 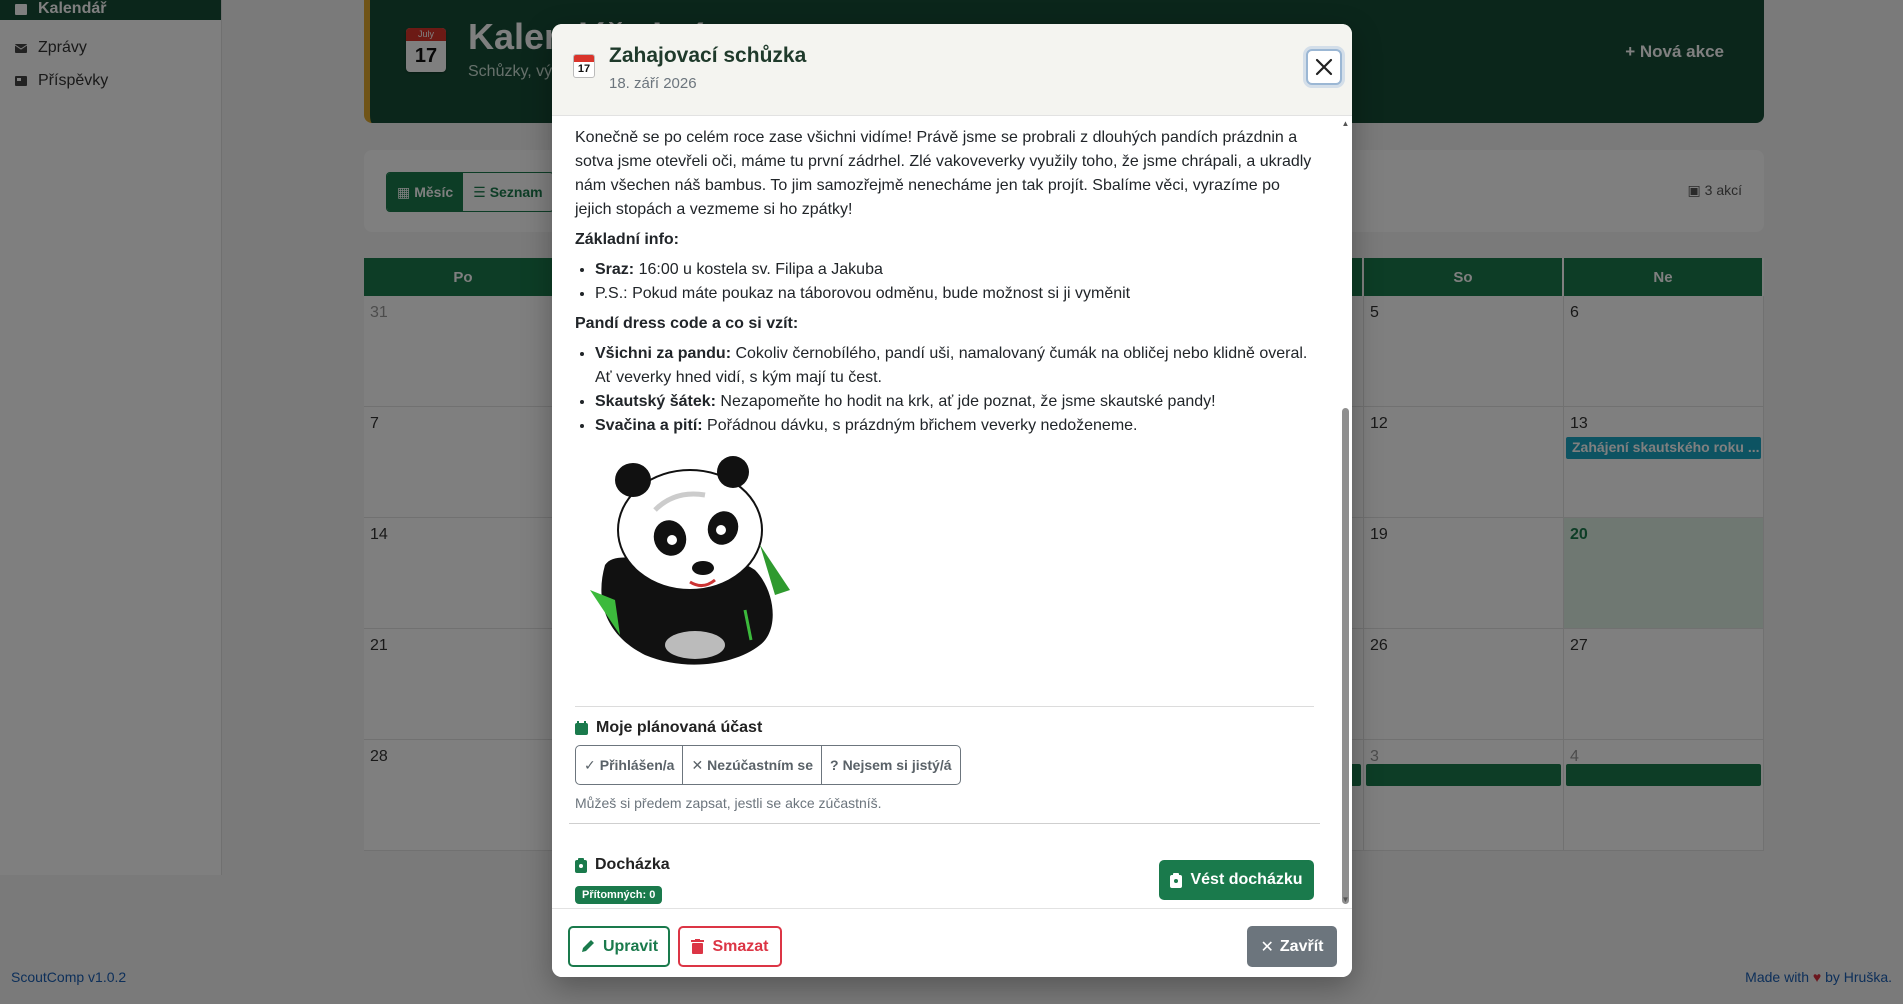 I want to click on event-date: 18. září 2026, so click(x=653, y=83).